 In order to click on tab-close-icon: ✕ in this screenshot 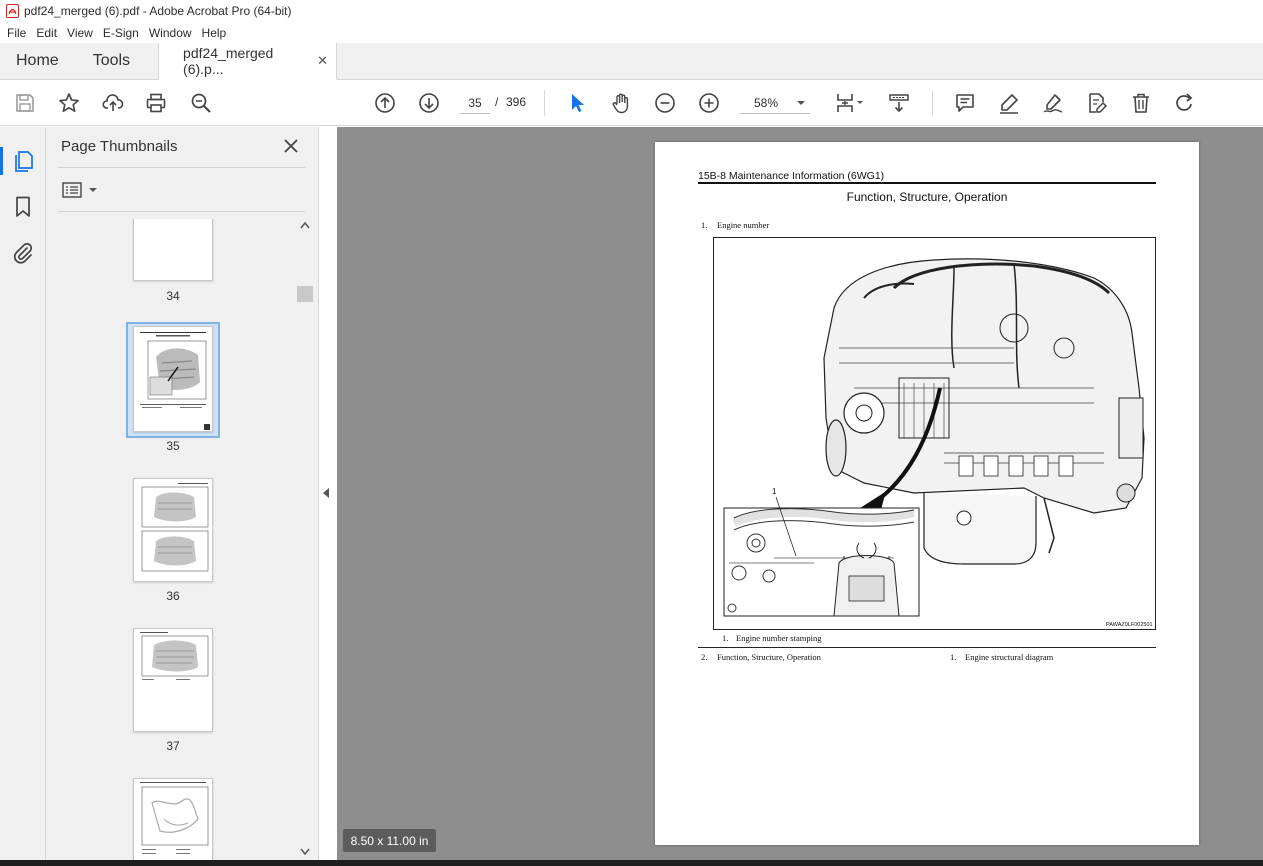, I will do `click(322, 61)`.